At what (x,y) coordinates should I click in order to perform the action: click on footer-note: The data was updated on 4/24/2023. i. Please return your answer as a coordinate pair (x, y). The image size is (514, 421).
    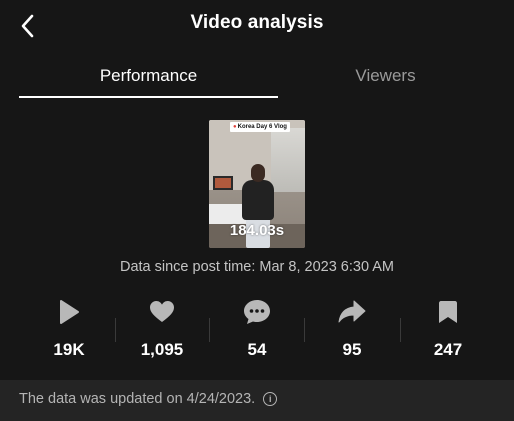
    Looking at the image, I should click on (148, 399).